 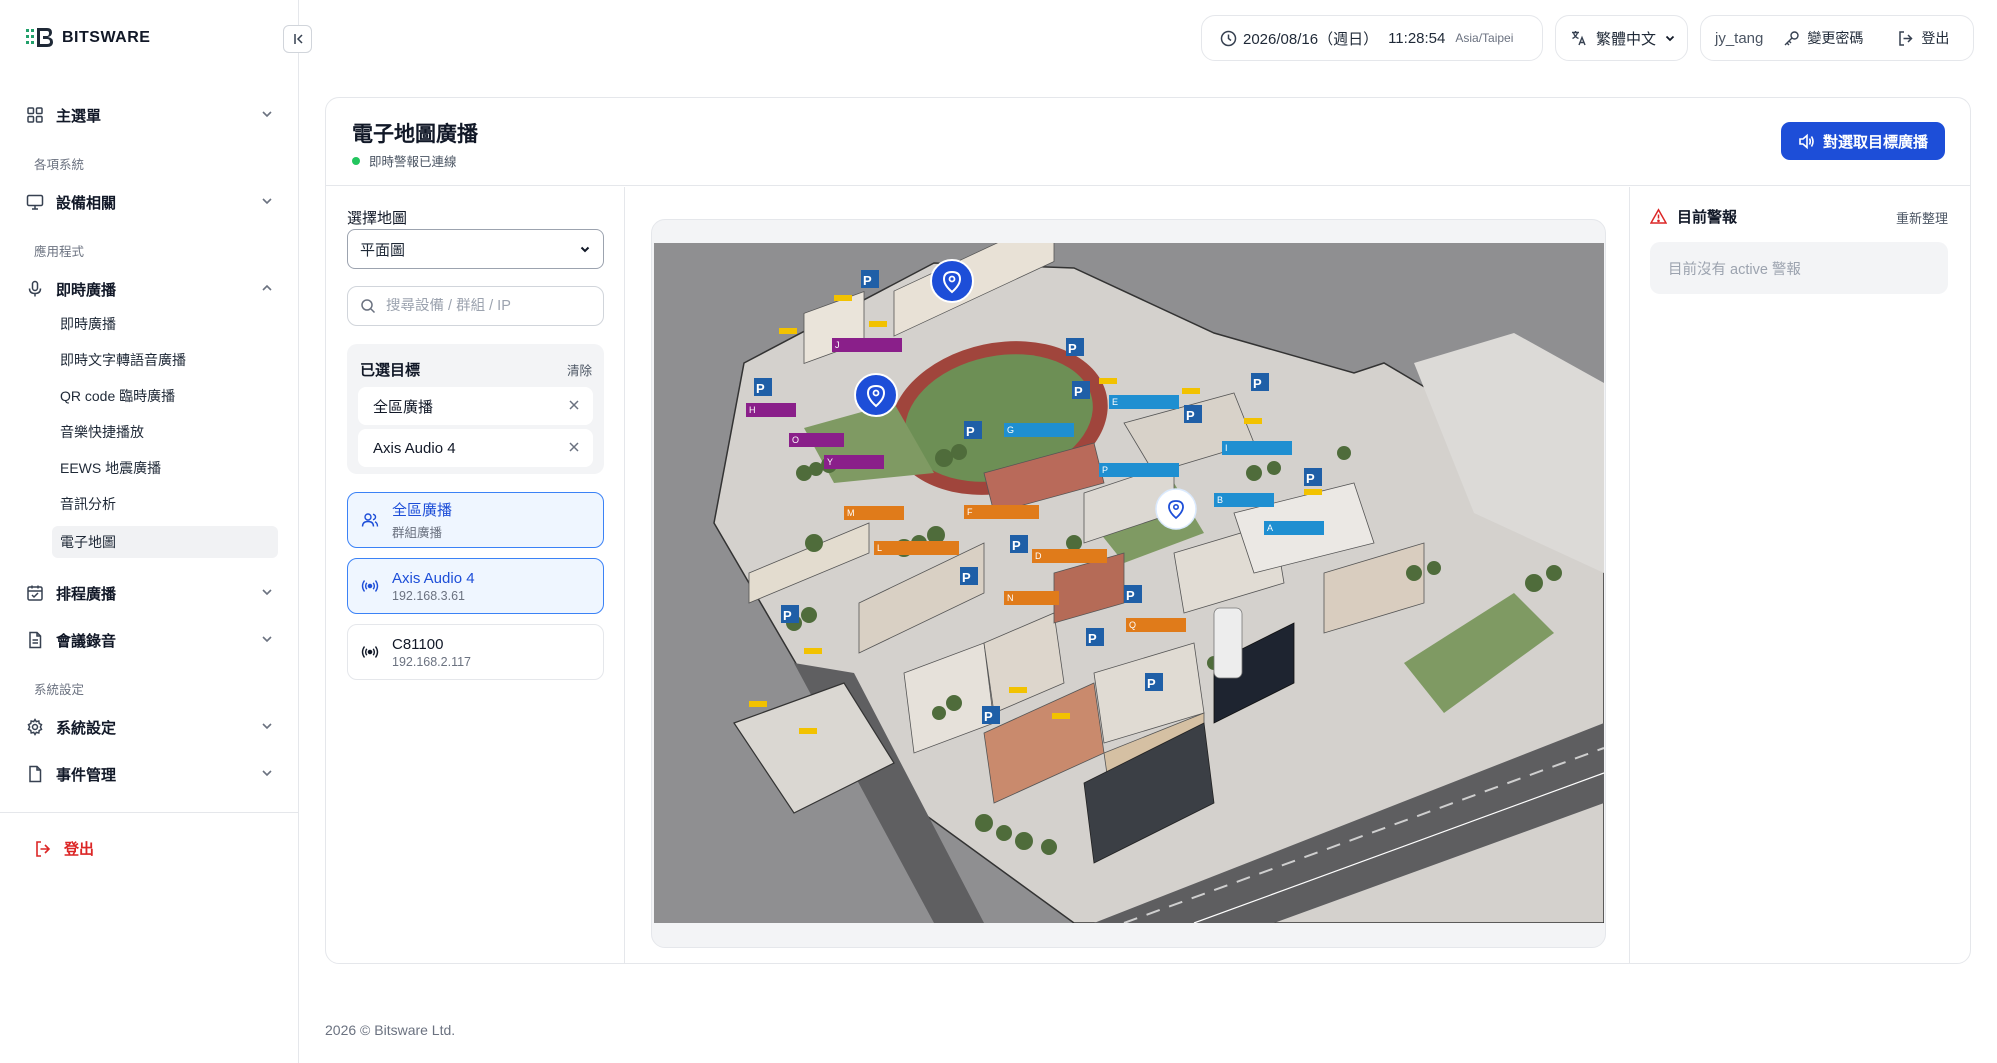 I want to click on brand-logo: BITSWARE, so click(x=88, y=38).